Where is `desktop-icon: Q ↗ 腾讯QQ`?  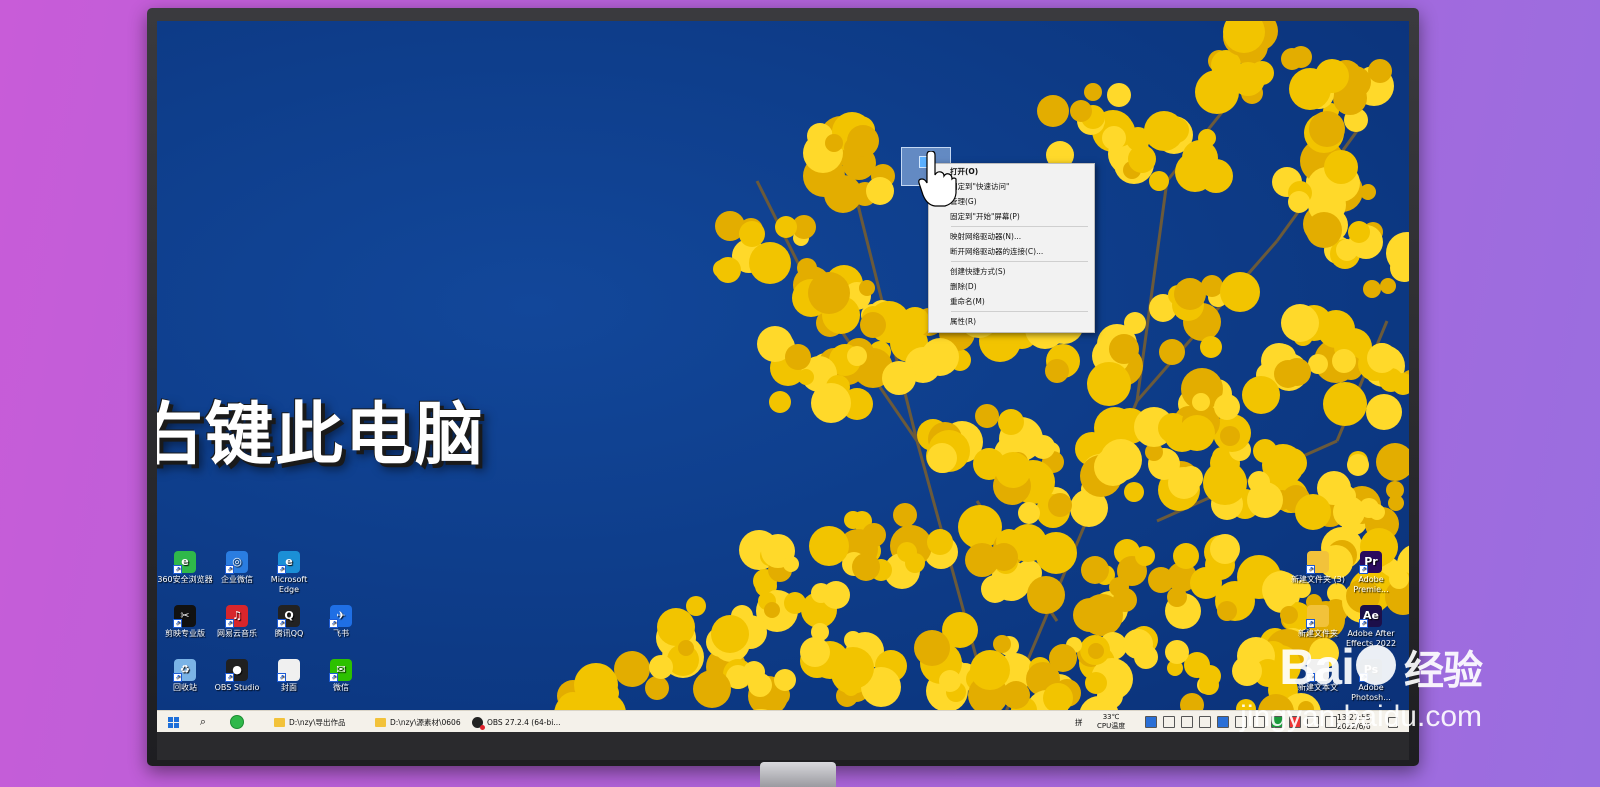
desktop-icon: Q ↗ 腾讯QQ is located at coordinates (289, 622).